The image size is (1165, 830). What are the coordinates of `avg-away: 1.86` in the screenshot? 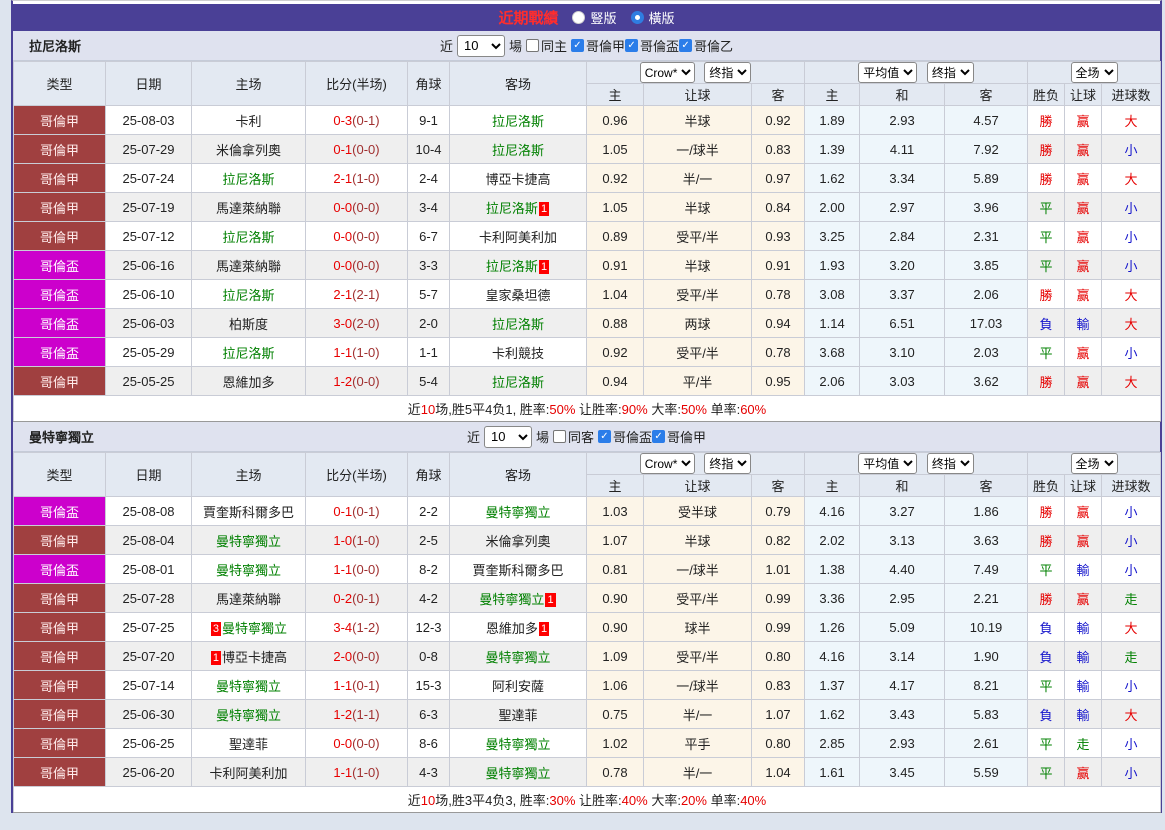 It's located at (986, 511).